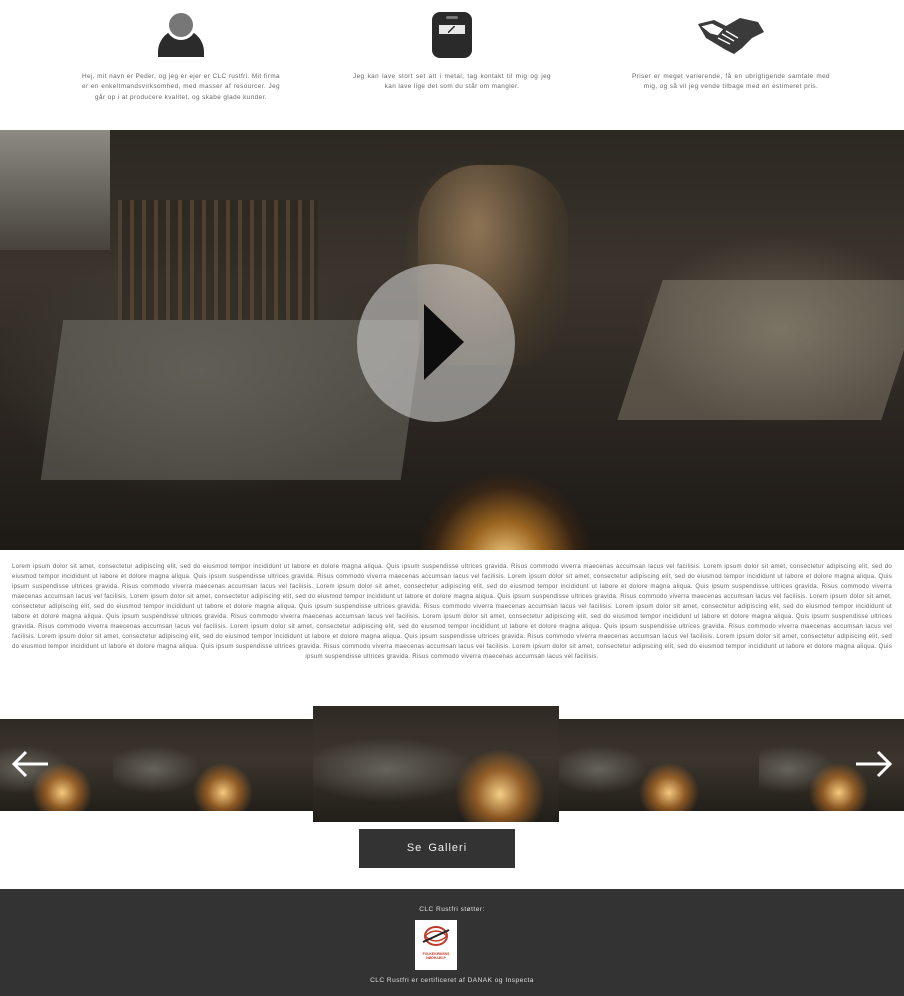  Describe the element at coordinates (452, 909) in the screenshot. I see `footer-supports-text: CLC Rustfri støtter:` at that location.